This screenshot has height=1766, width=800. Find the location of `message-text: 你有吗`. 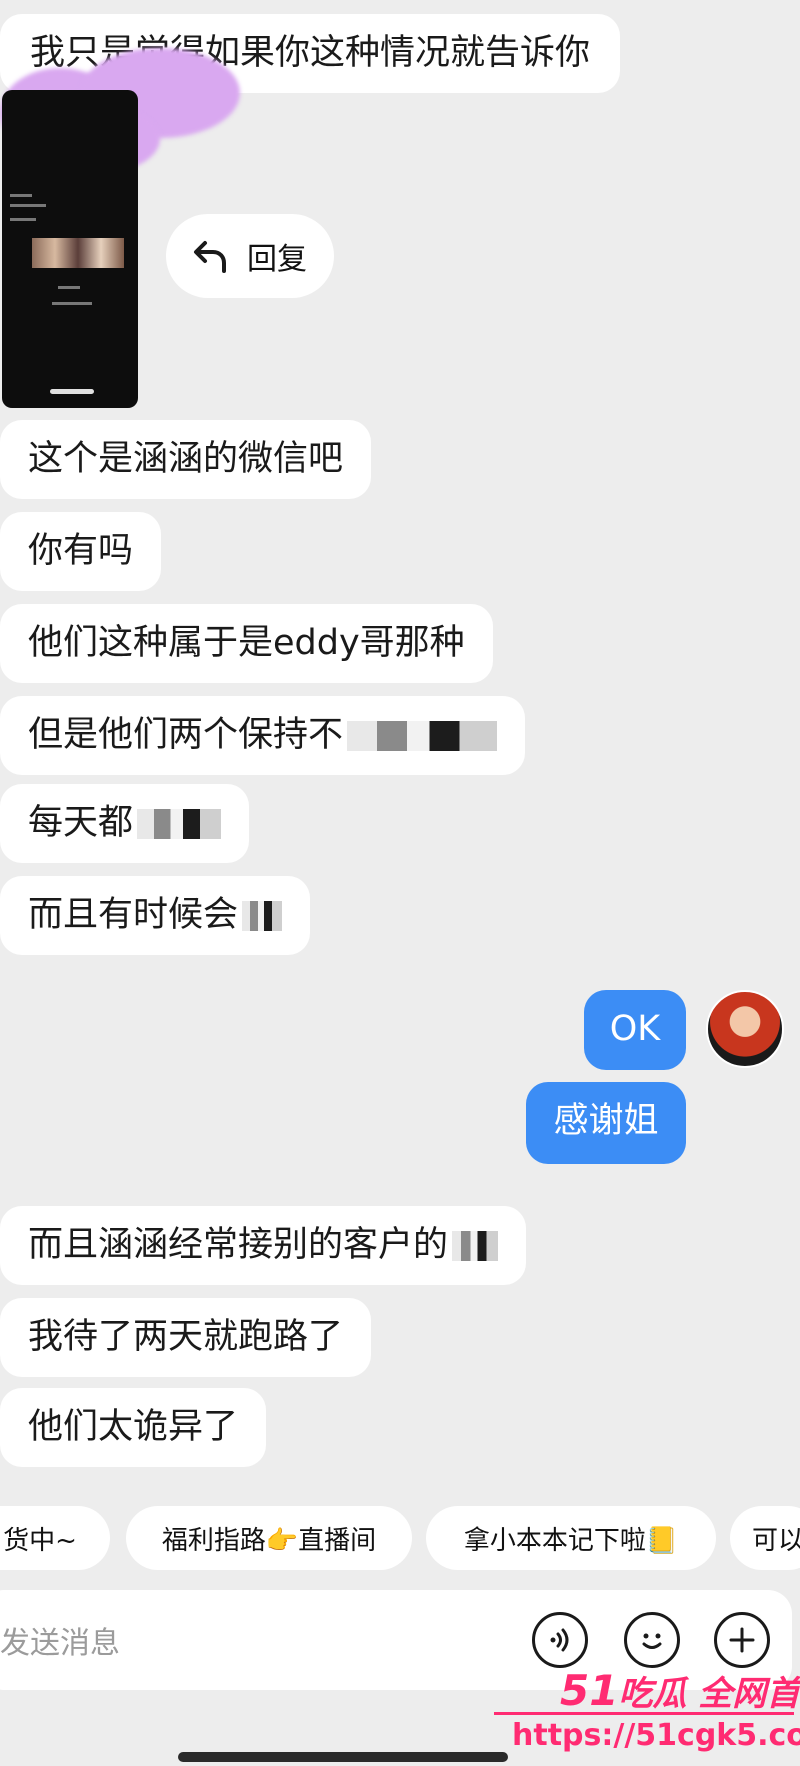

message-text: 你有吗 is located at coordinates (81, 551).